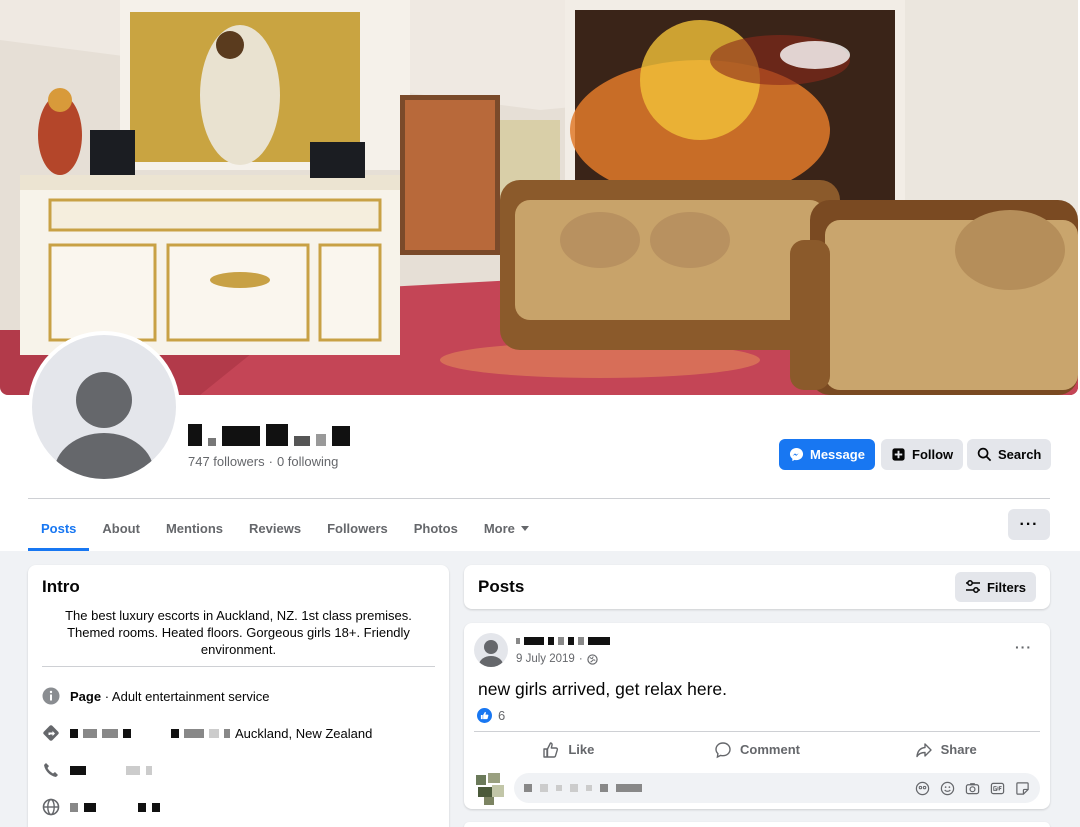 The height and width of the screenshot is (827, 1080). What do you see at coordinates (923, 749) in the screenshot?
I see `share-icon` at bounding box center [923, 749].